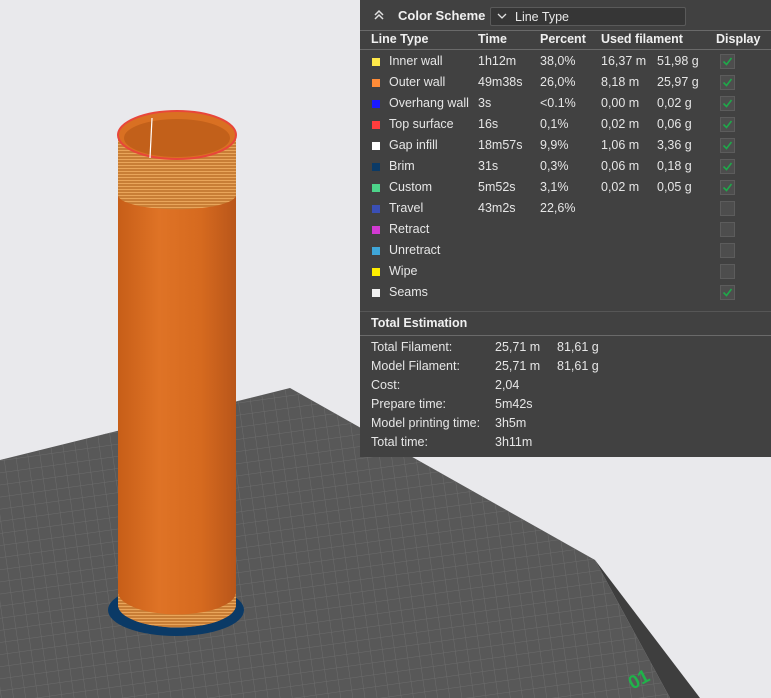  What do you see at coordinates (620, 103) in the screenshot?
I see `line-type-length: 0,00 m` at bounding box center [620, 103].